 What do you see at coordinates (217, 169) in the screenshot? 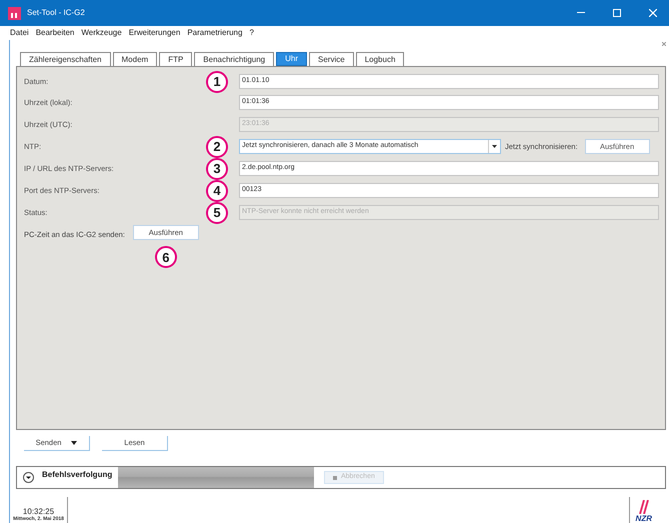
I see `callout-number: 3` at bounding box center [217, 169].